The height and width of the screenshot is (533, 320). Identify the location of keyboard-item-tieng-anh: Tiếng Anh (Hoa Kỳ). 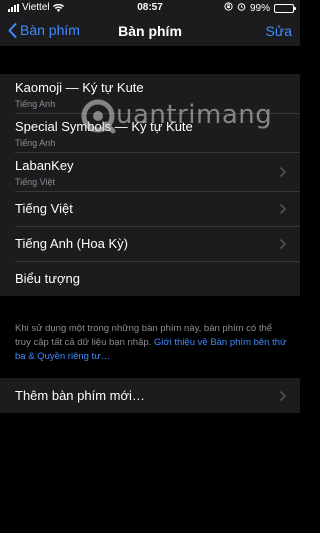
(150, 244).